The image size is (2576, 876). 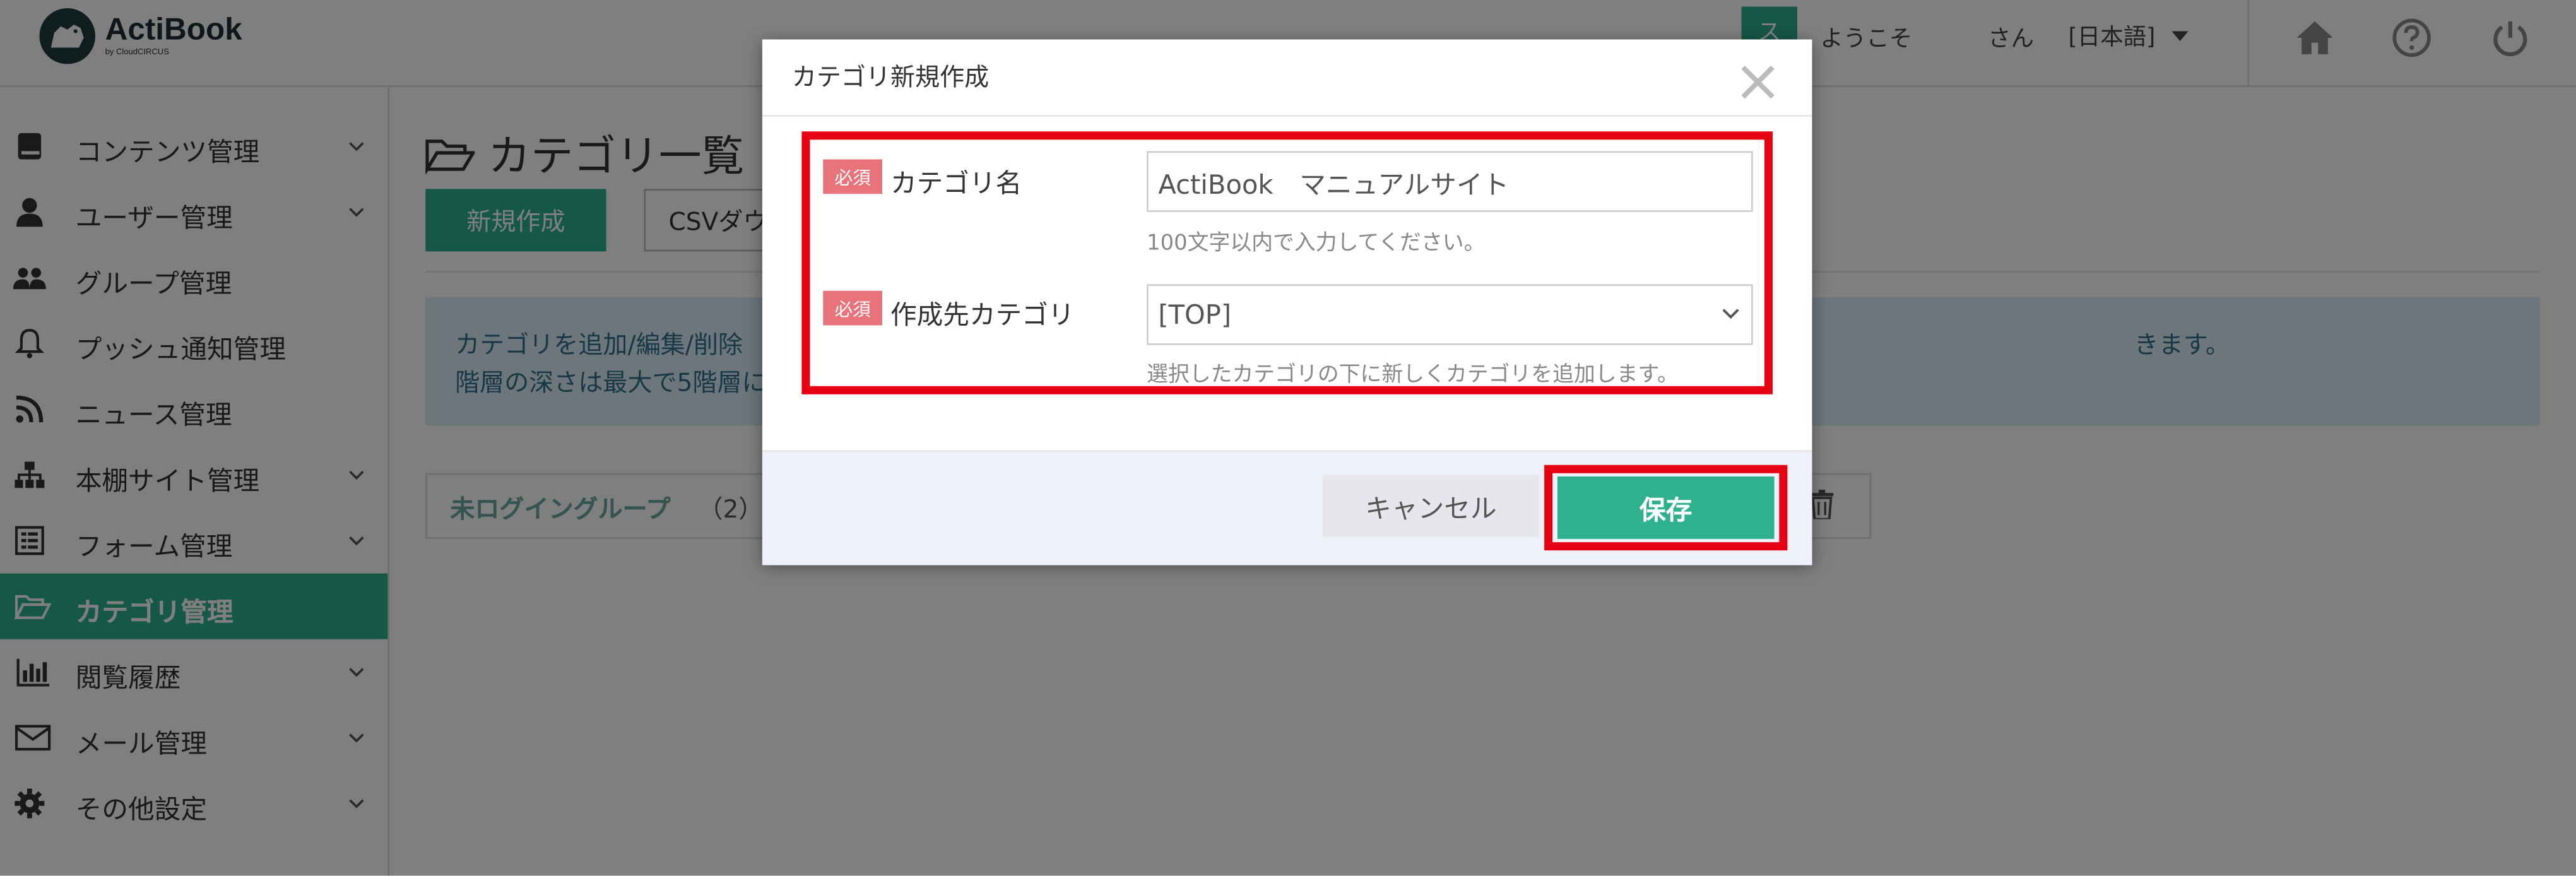 I want to click on close-icon, so click(x=1757, y=82).